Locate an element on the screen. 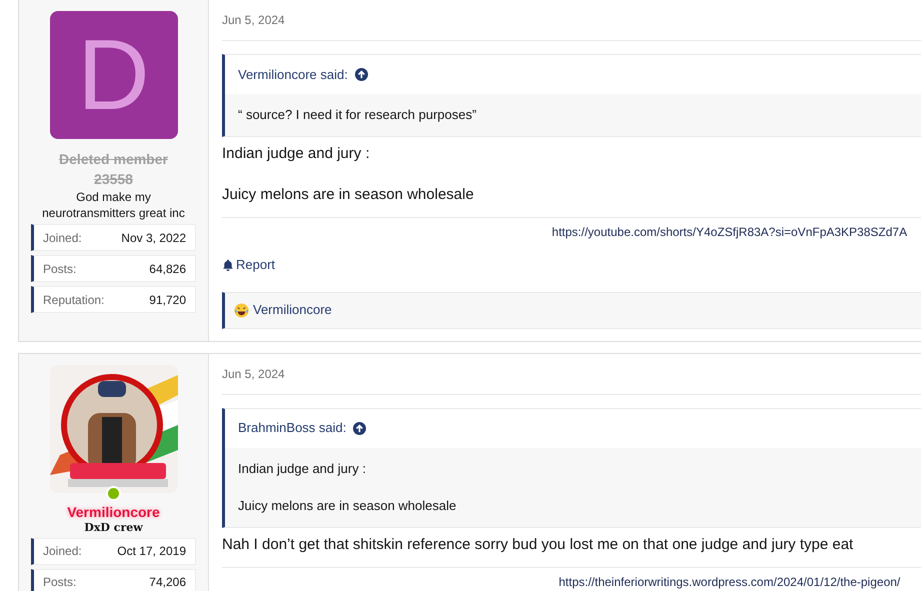  signature-link: https://youtube.com/shorts/Y4oZSfjR83A?si=oVnFpA3KP38SZd7A is located at coordinates (730, 232).